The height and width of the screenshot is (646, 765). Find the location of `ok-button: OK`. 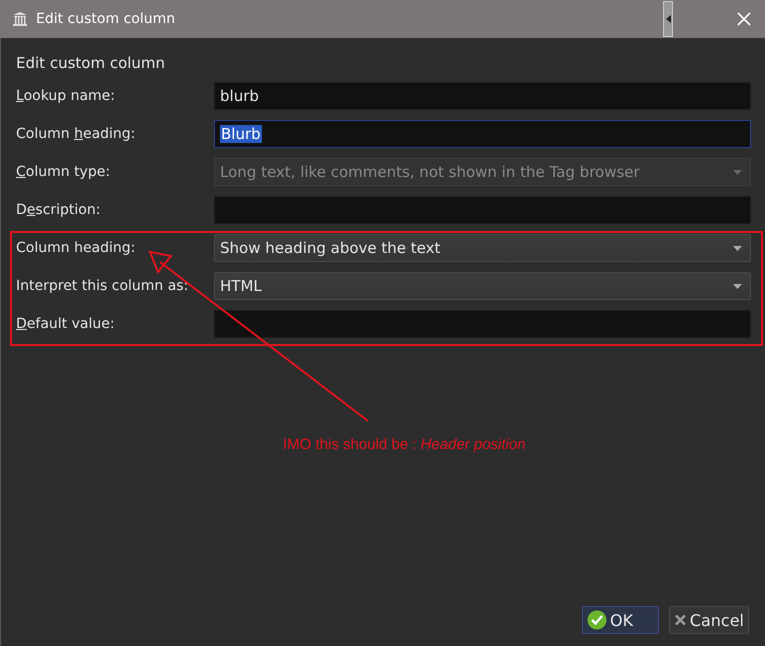

ok-button: OK is located at coordinates (620, 620).